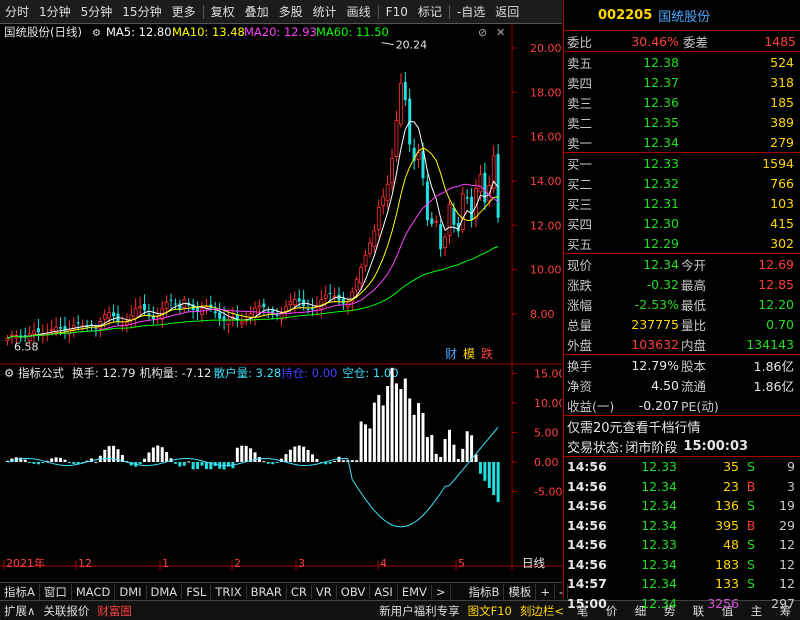  I want to click on toolbar-btn-1: 1分钟, so click(55, 11).